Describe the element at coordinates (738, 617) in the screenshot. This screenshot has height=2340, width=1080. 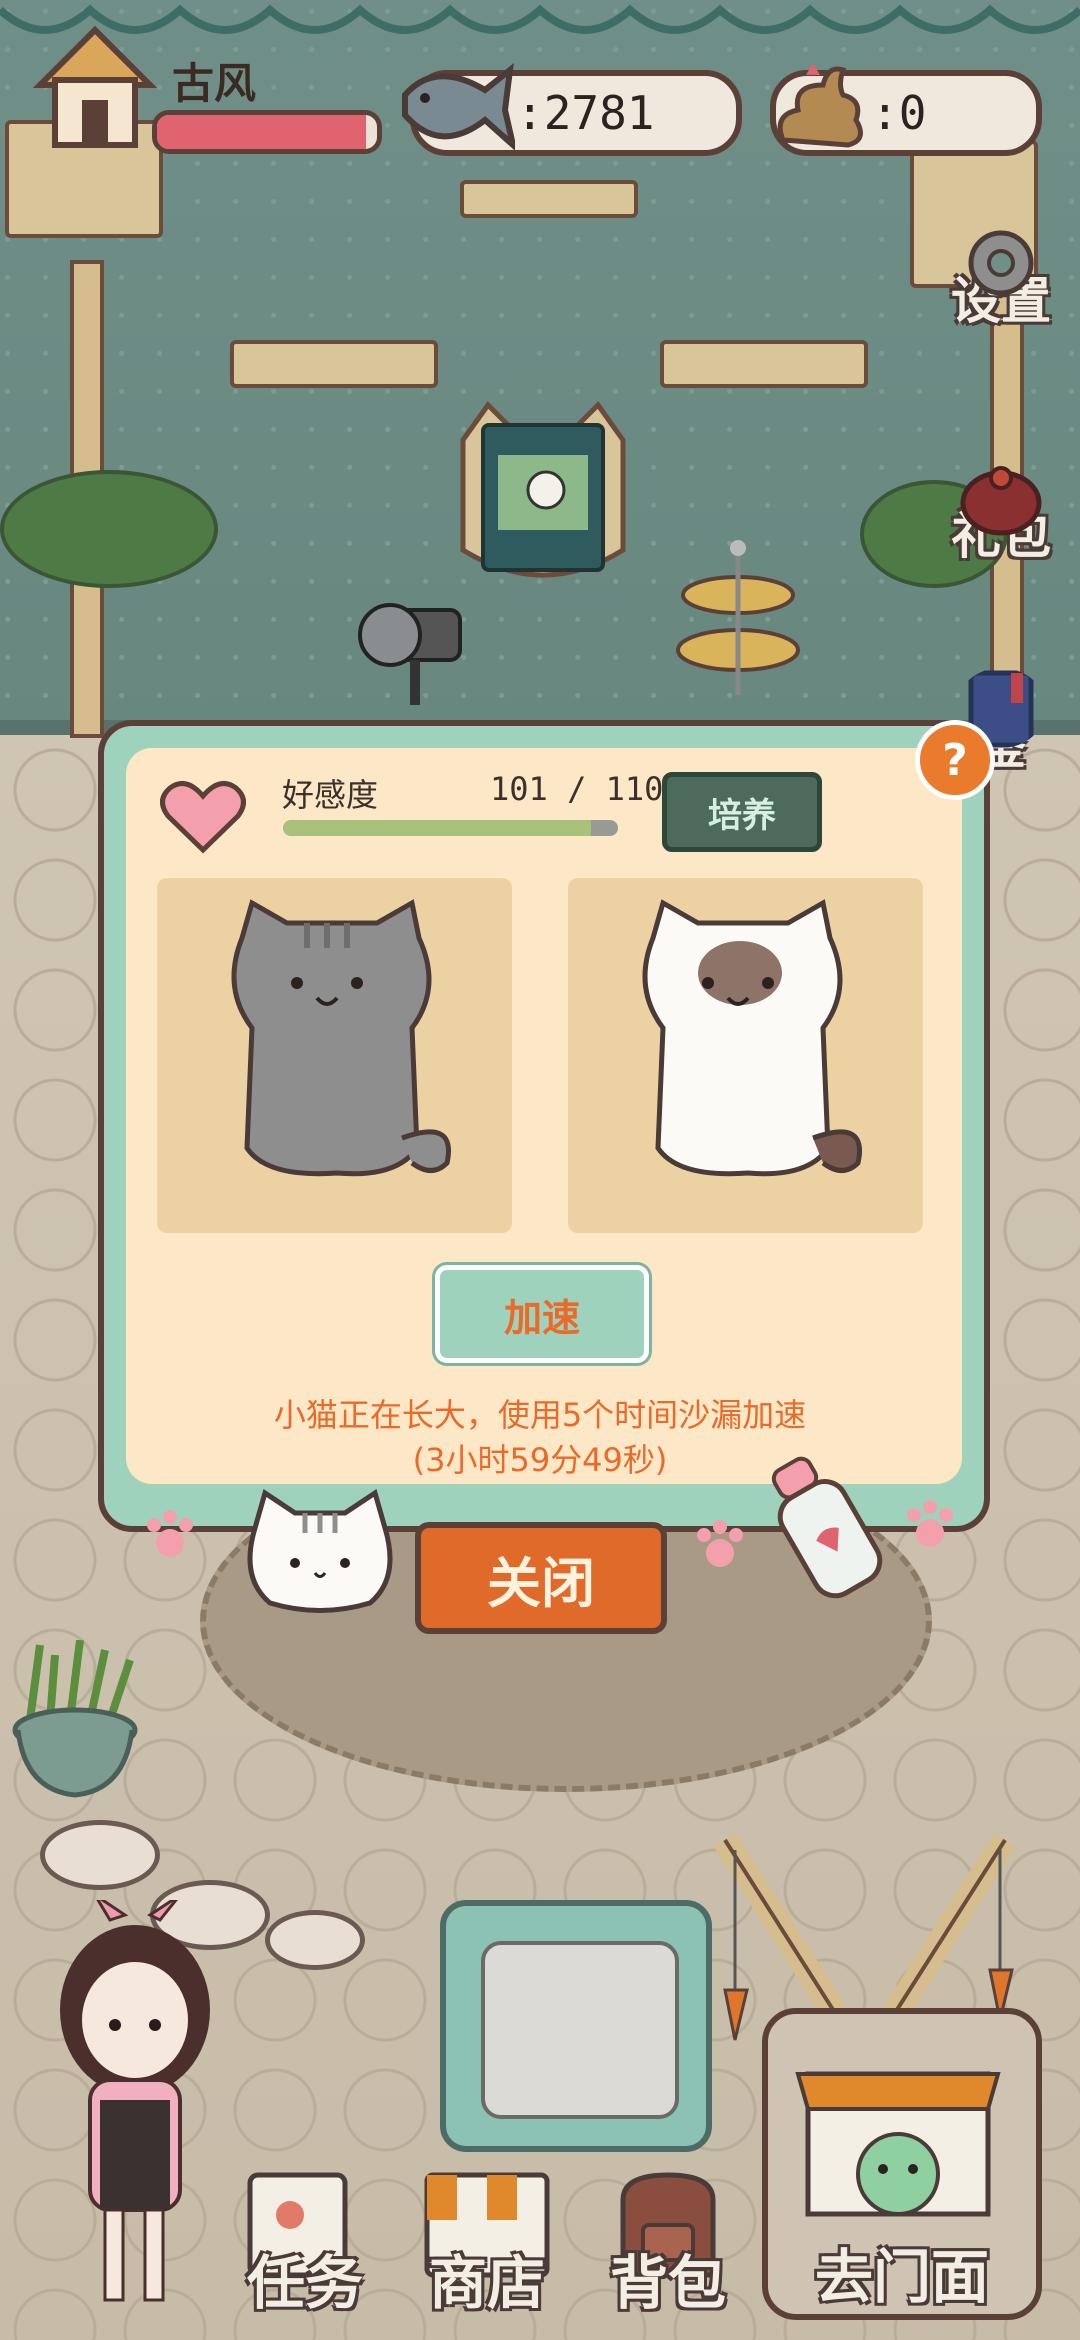
I see `dessert-tower-prop` at that location.